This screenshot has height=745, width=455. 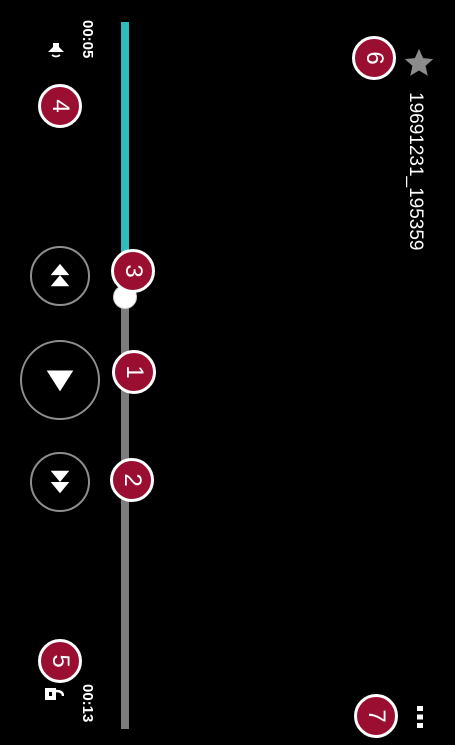 I want to click on callout-1: 1, so click(x=134, y=372).